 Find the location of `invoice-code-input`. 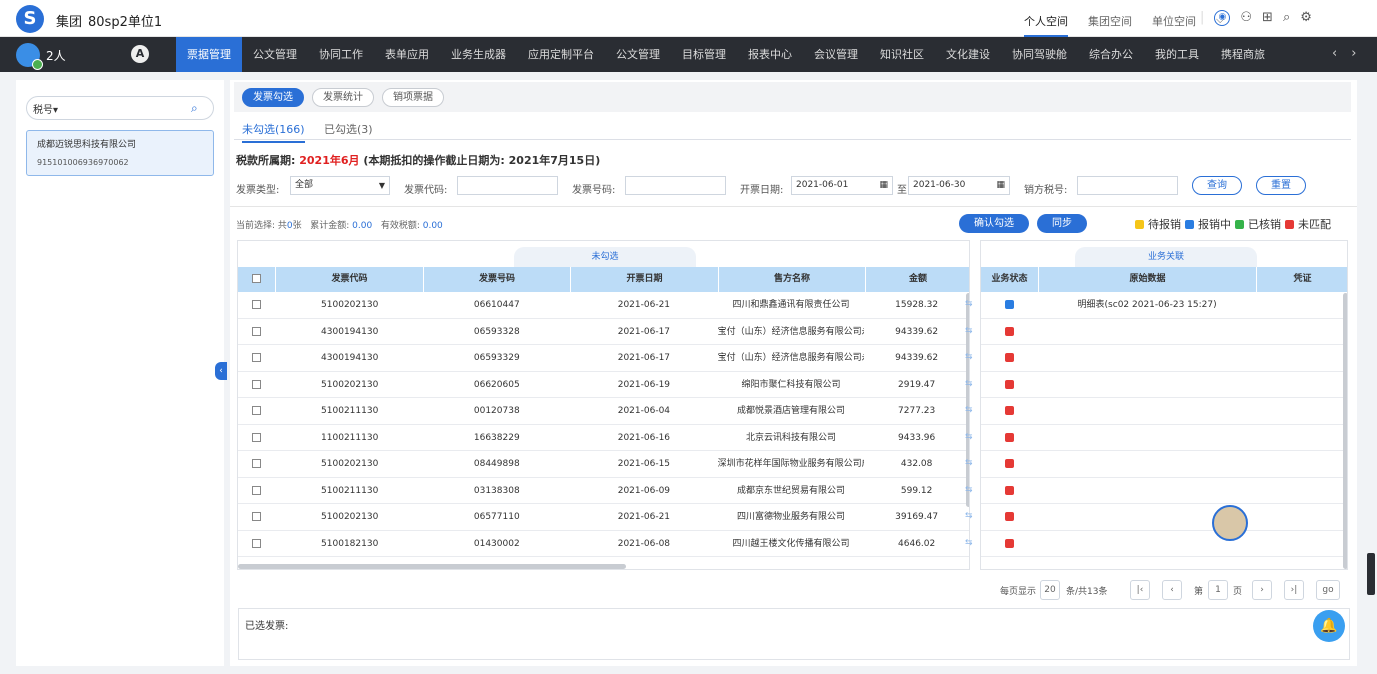

invoice-code-input is located at coordinates (507, 185).